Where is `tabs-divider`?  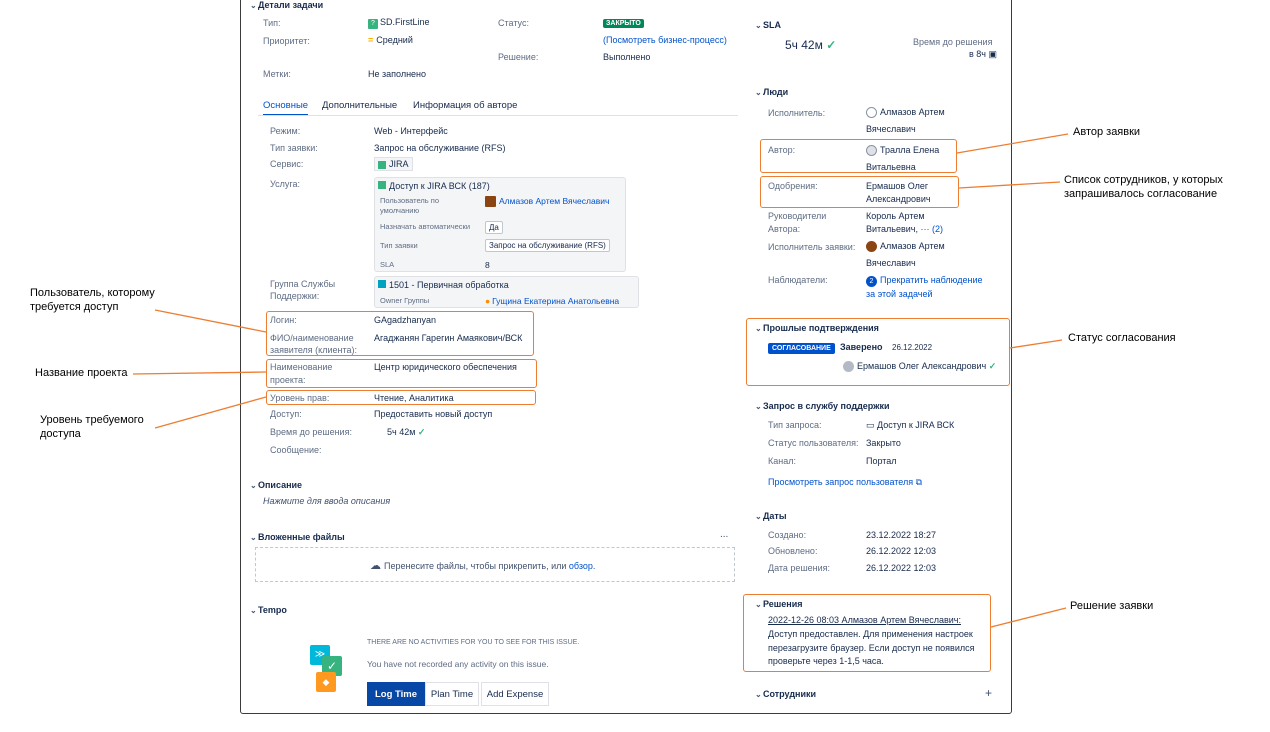
tabs-divider is located at coordinates (498, 115).